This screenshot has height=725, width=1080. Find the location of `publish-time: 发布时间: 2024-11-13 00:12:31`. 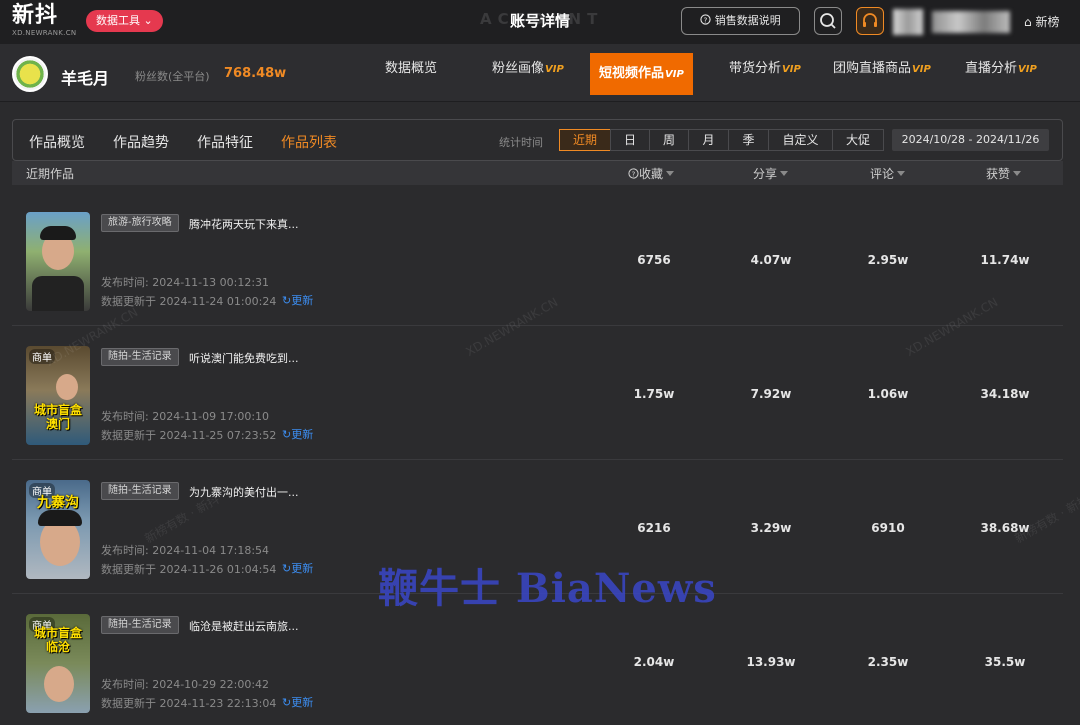

publish-time: 发布时间: 2024-11-13 00:12:31 is located at coordinates (185, 282).